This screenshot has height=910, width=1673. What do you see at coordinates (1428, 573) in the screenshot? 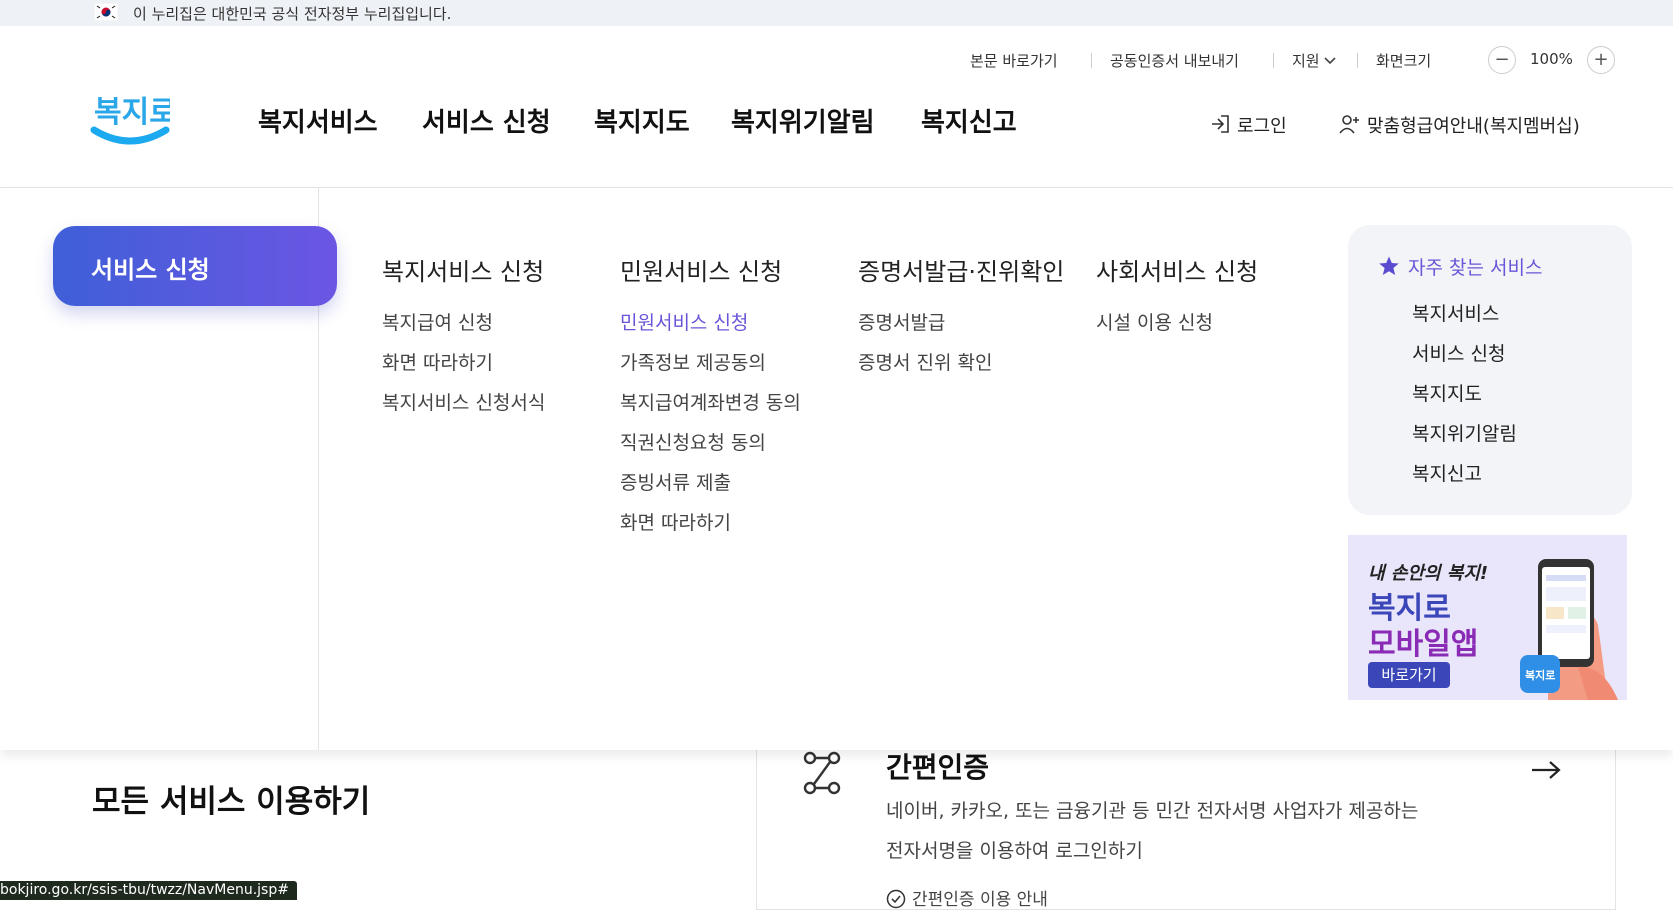
I see `banner-tagline: 내 손안의 복지!` at bounding box center [1428, 573].